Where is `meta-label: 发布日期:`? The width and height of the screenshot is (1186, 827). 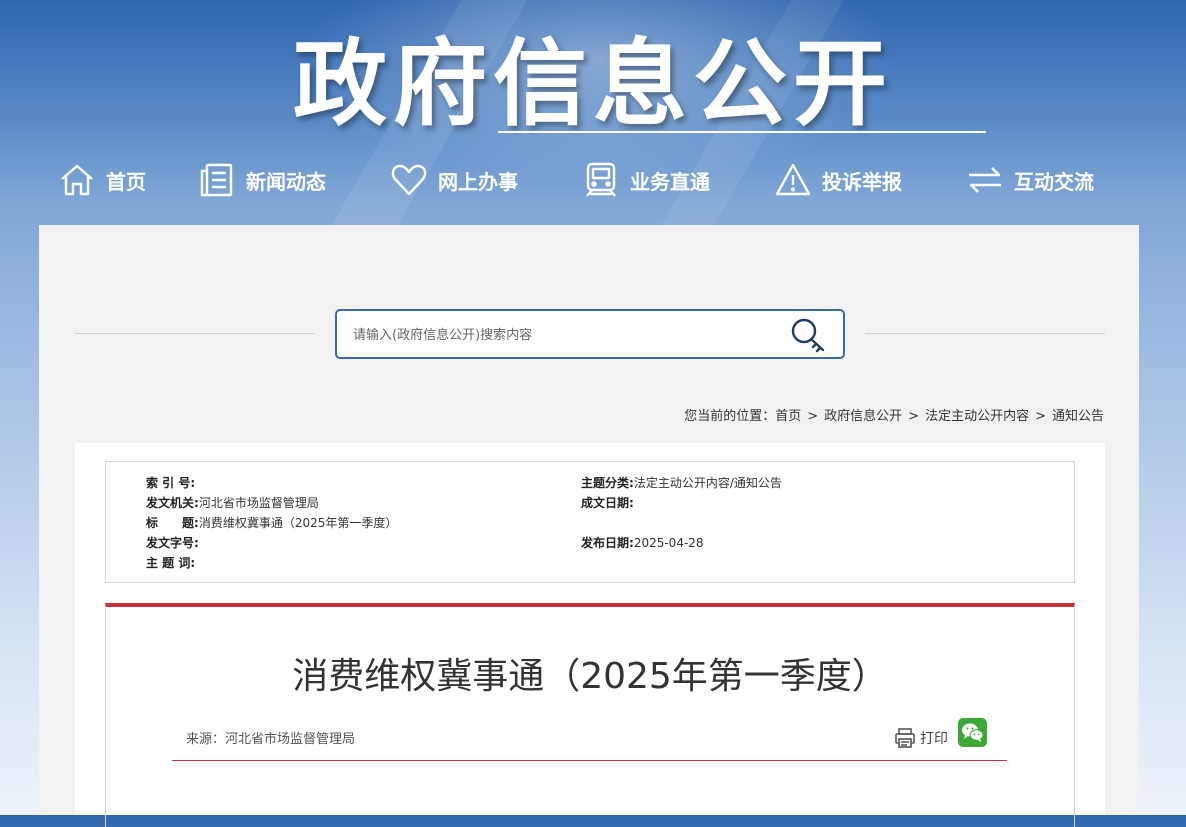
meta-label: 发布日期: is located at coordinates (607, 543).